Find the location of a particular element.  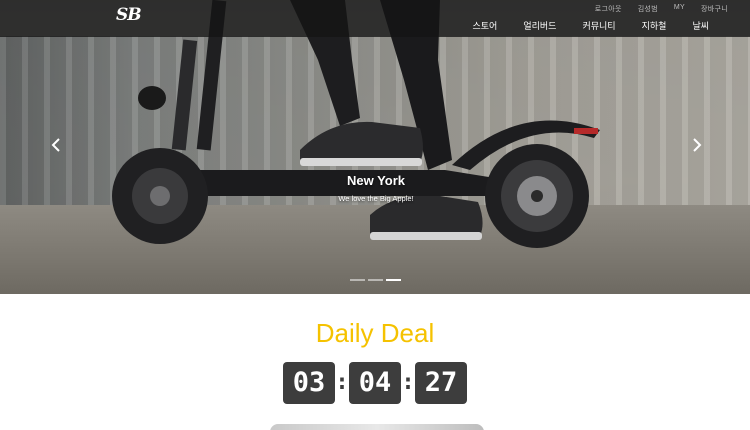

chevron-right-icon is located at coordinates (697, 145).